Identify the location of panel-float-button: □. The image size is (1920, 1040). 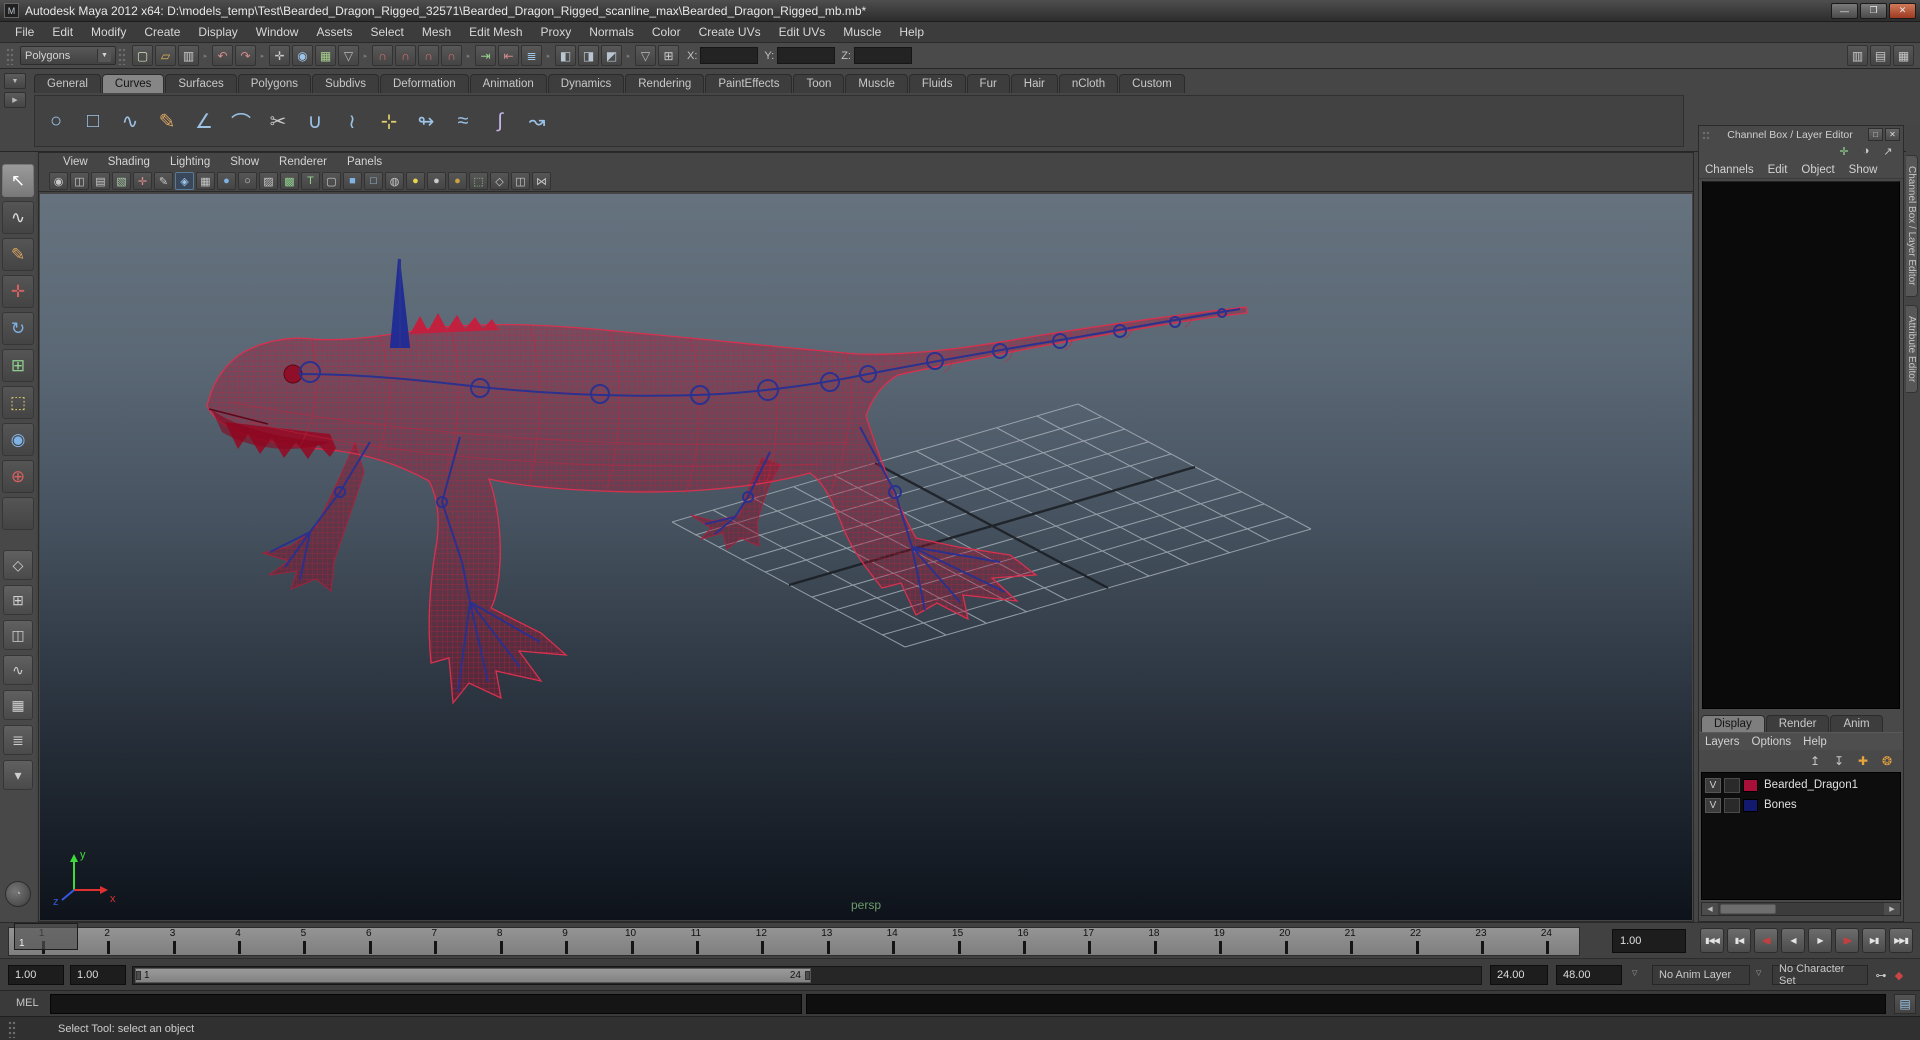
(1875, 134).